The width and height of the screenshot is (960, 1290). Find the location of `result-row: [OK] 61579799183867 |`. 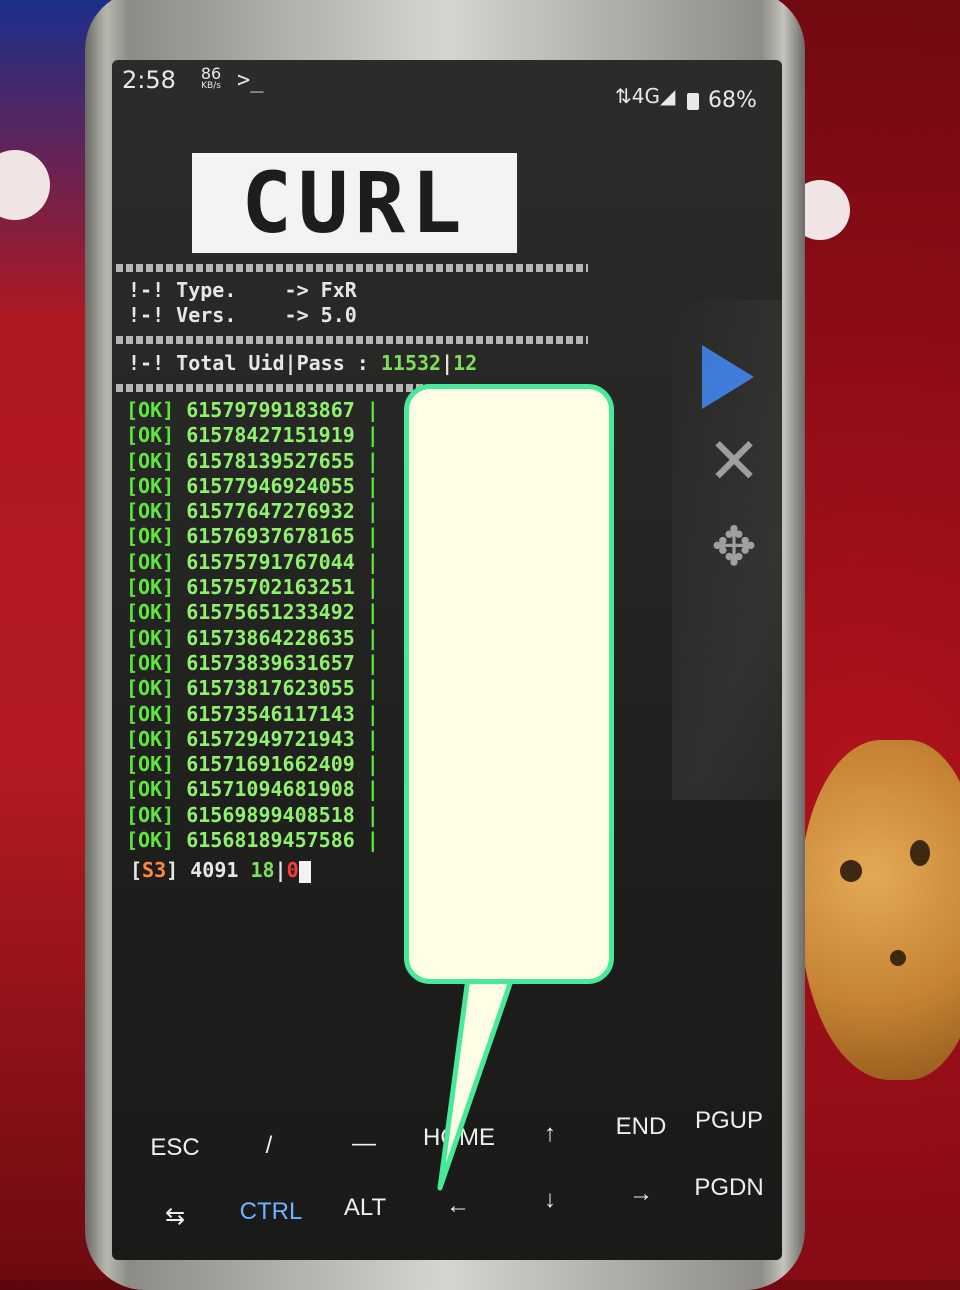

result-row: [OK] 61579799183867 | is located at coordinates (252, 410).